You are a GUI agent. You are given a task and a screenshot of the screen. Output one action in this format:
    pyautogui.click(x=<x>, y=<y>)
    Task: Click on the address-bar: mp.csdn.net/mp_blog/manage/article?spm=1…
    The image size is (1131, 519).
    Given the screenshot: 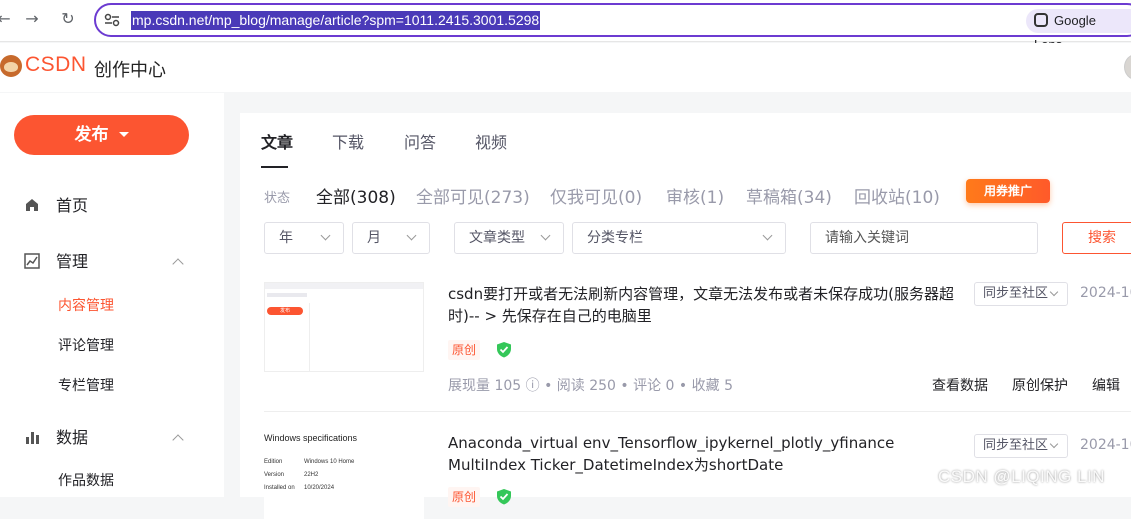 What is the action you would take?
    pyautogui.click(x=612, y=27)
    